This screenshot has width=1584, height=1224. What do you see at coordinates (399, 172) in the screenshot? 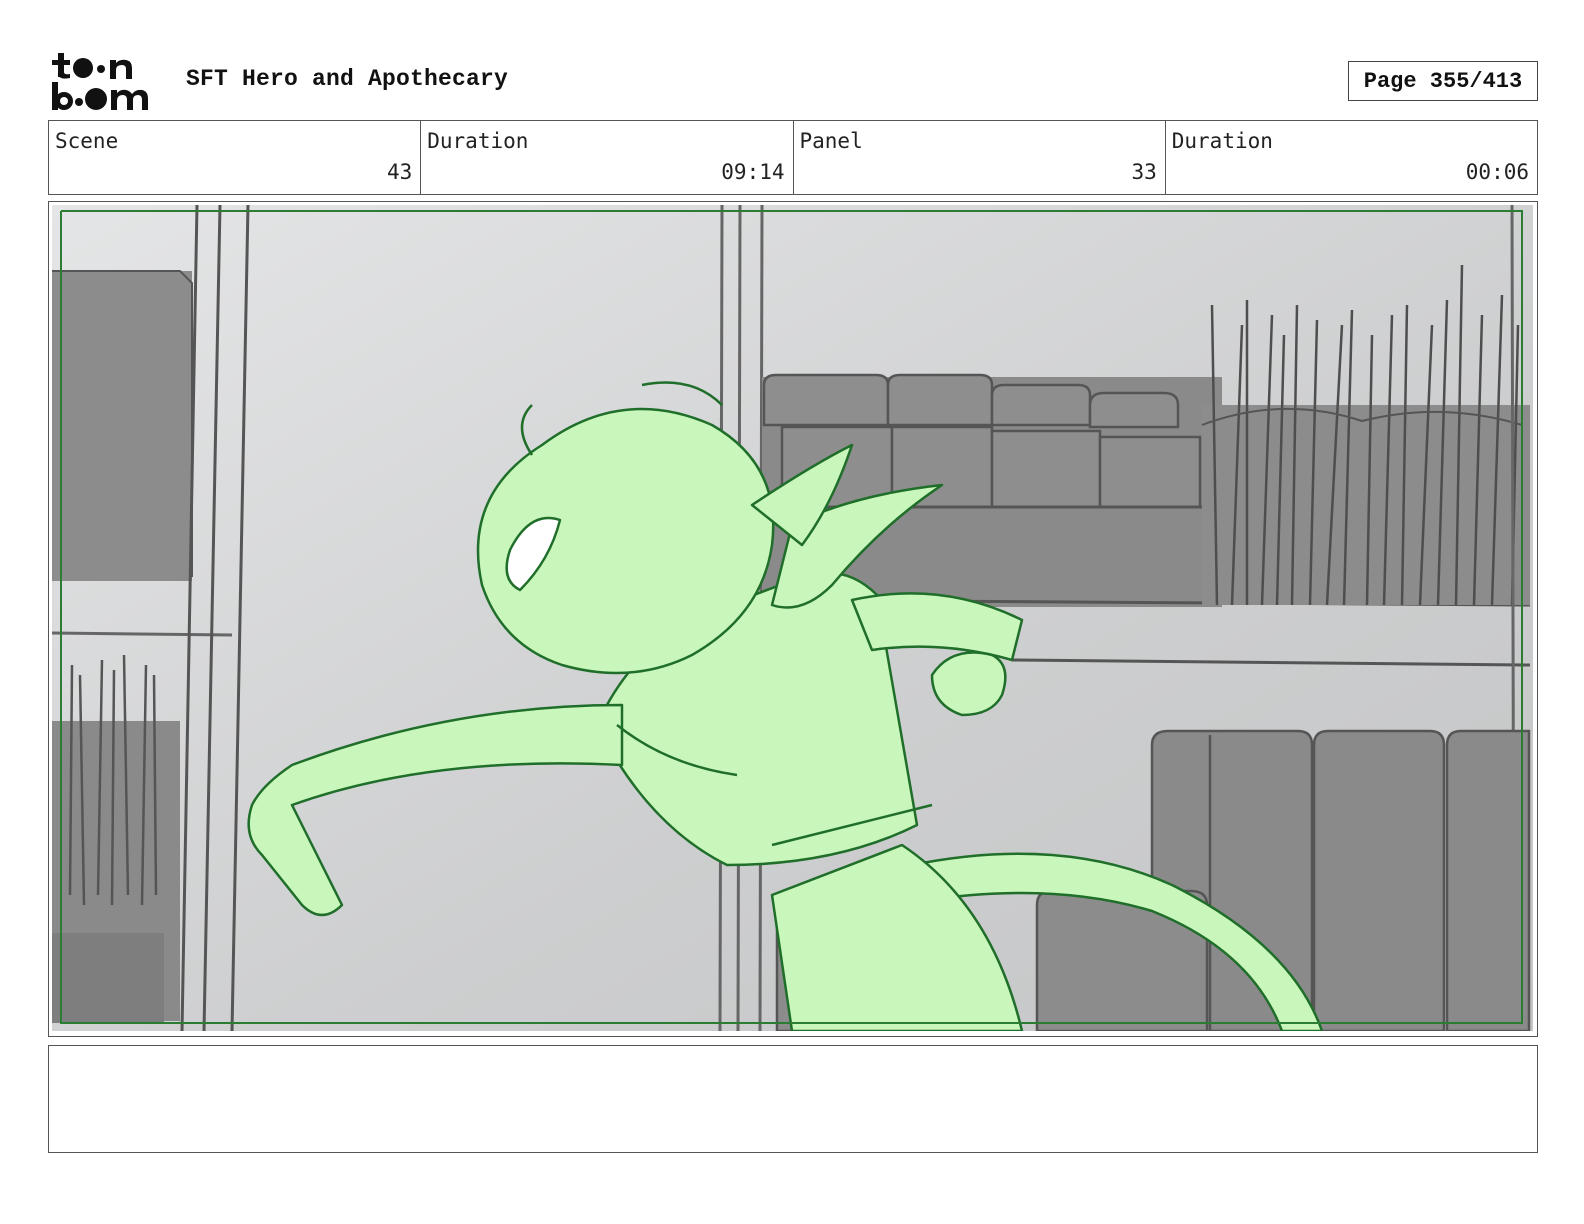
I see `scene-number: 43` at bounding box center [399, 172].